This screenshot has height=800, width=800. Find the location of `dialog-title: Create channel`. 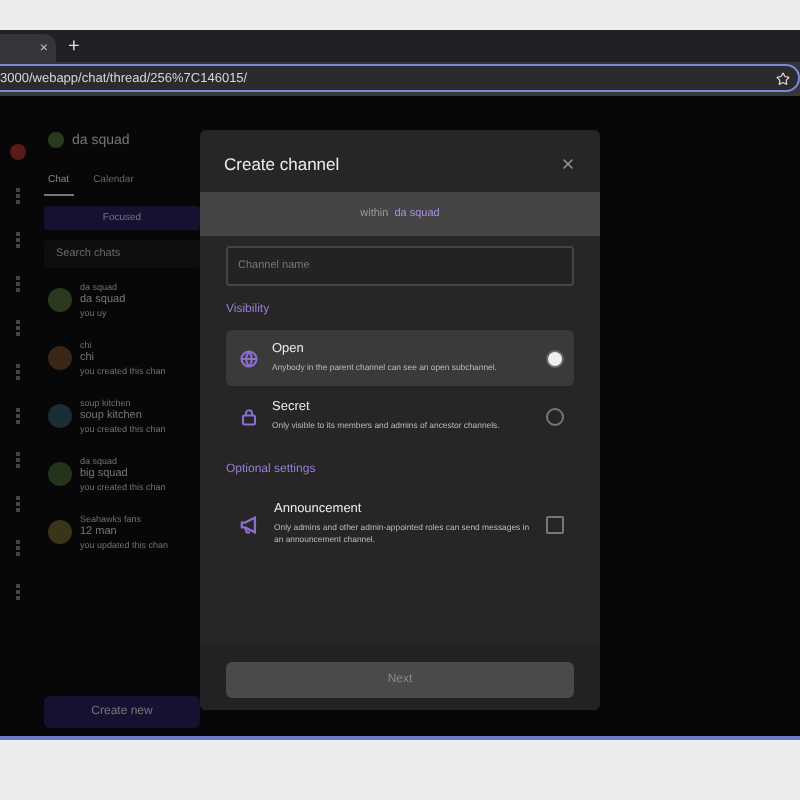

dialog-title: Create channel is located at coordinates (282, 164).